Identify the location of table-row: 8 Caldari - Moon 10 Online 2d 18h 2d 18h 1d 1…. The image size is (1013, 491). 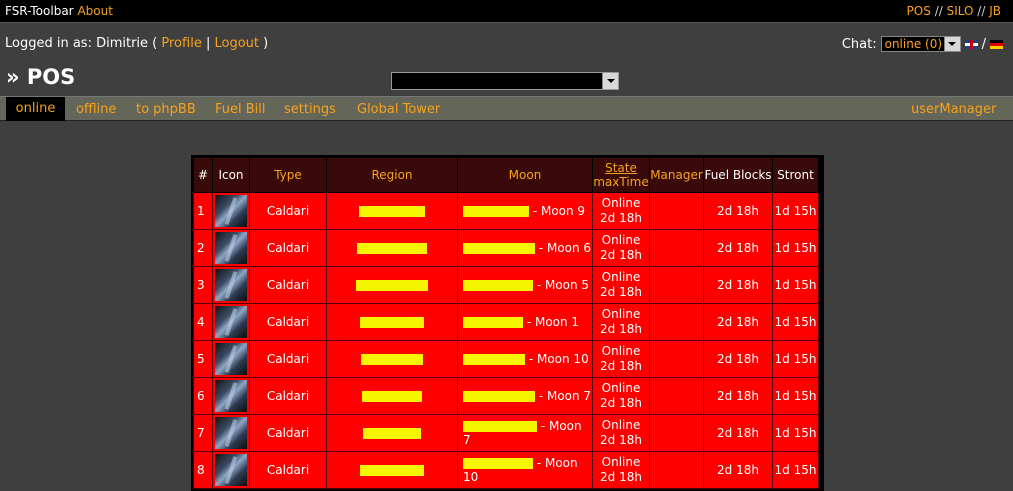
(506, 470).